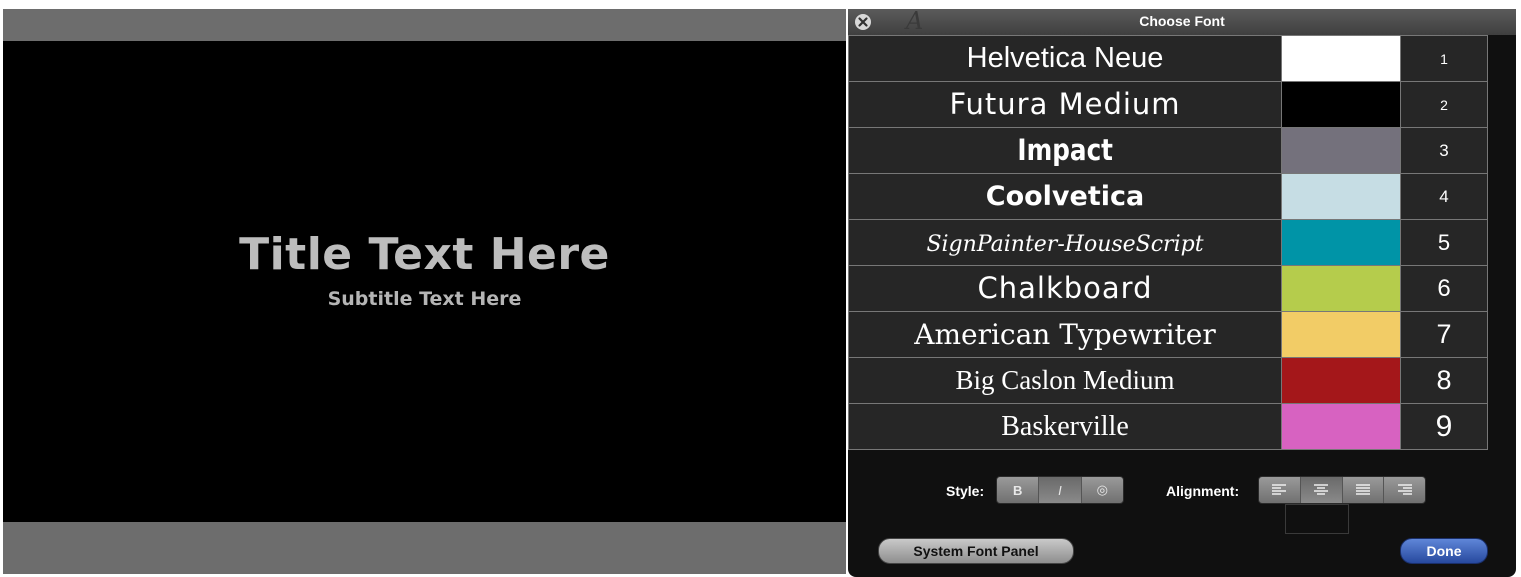  I want to click on font-name-cell: Futura Medium, so click(1065, 104).